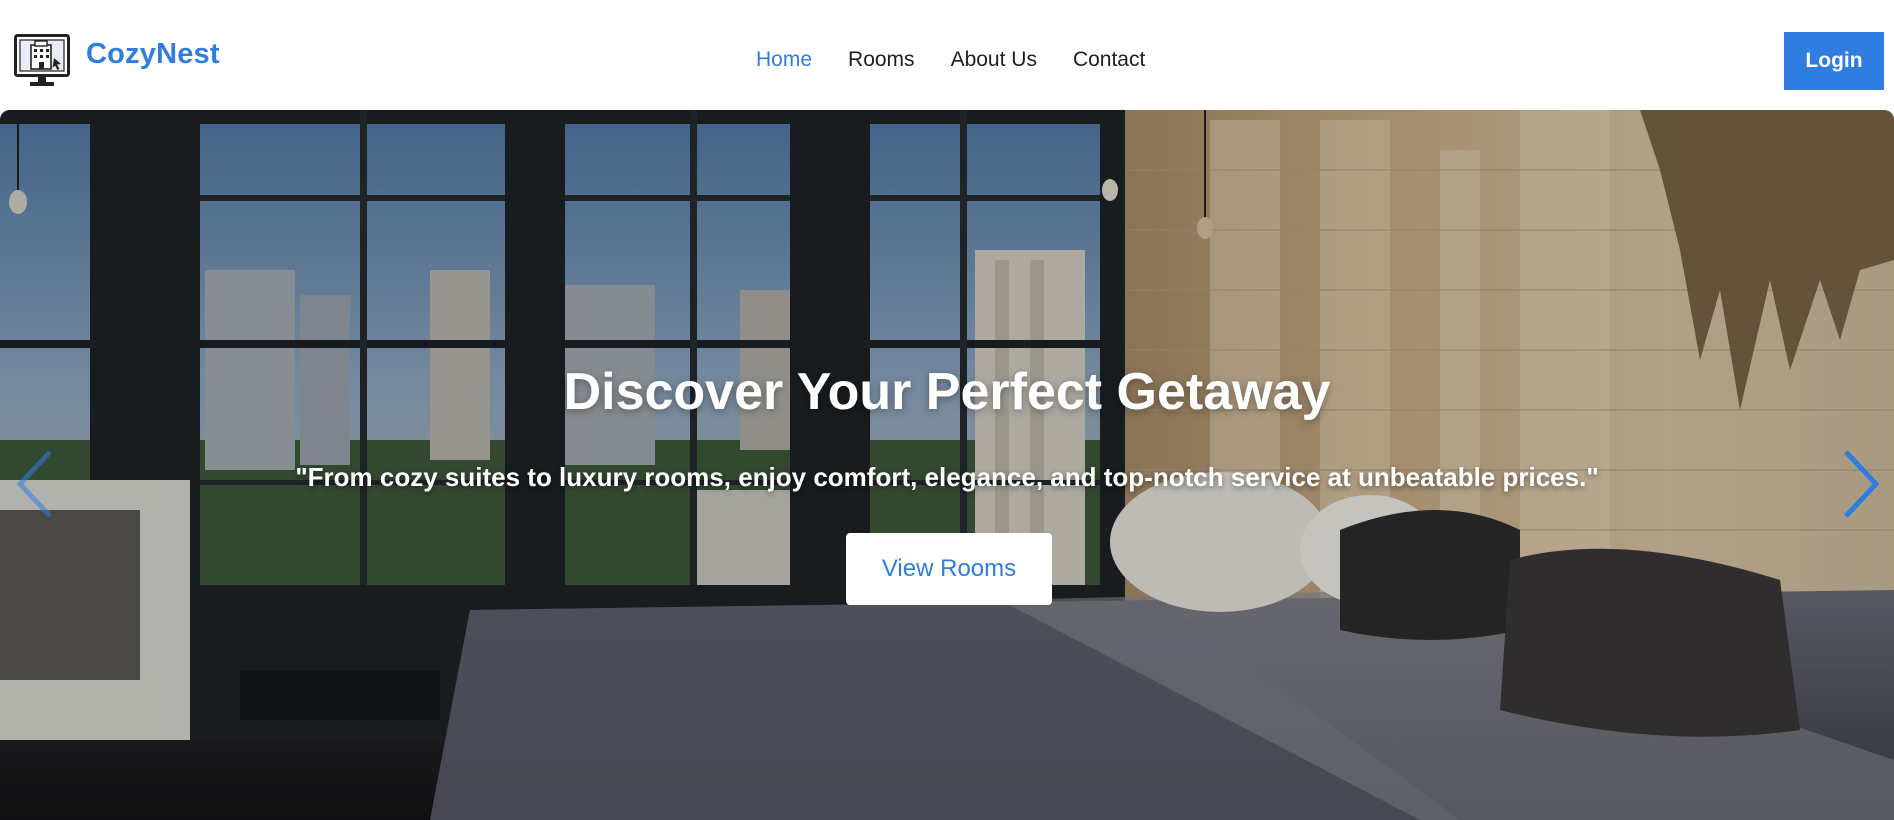 The height and width of the screenshot is (820, 1894). What do you see at coordinates (994, 60) in the screenshot?
I see `nav-link-about-us: About Us` at bounding box center [994, 60].